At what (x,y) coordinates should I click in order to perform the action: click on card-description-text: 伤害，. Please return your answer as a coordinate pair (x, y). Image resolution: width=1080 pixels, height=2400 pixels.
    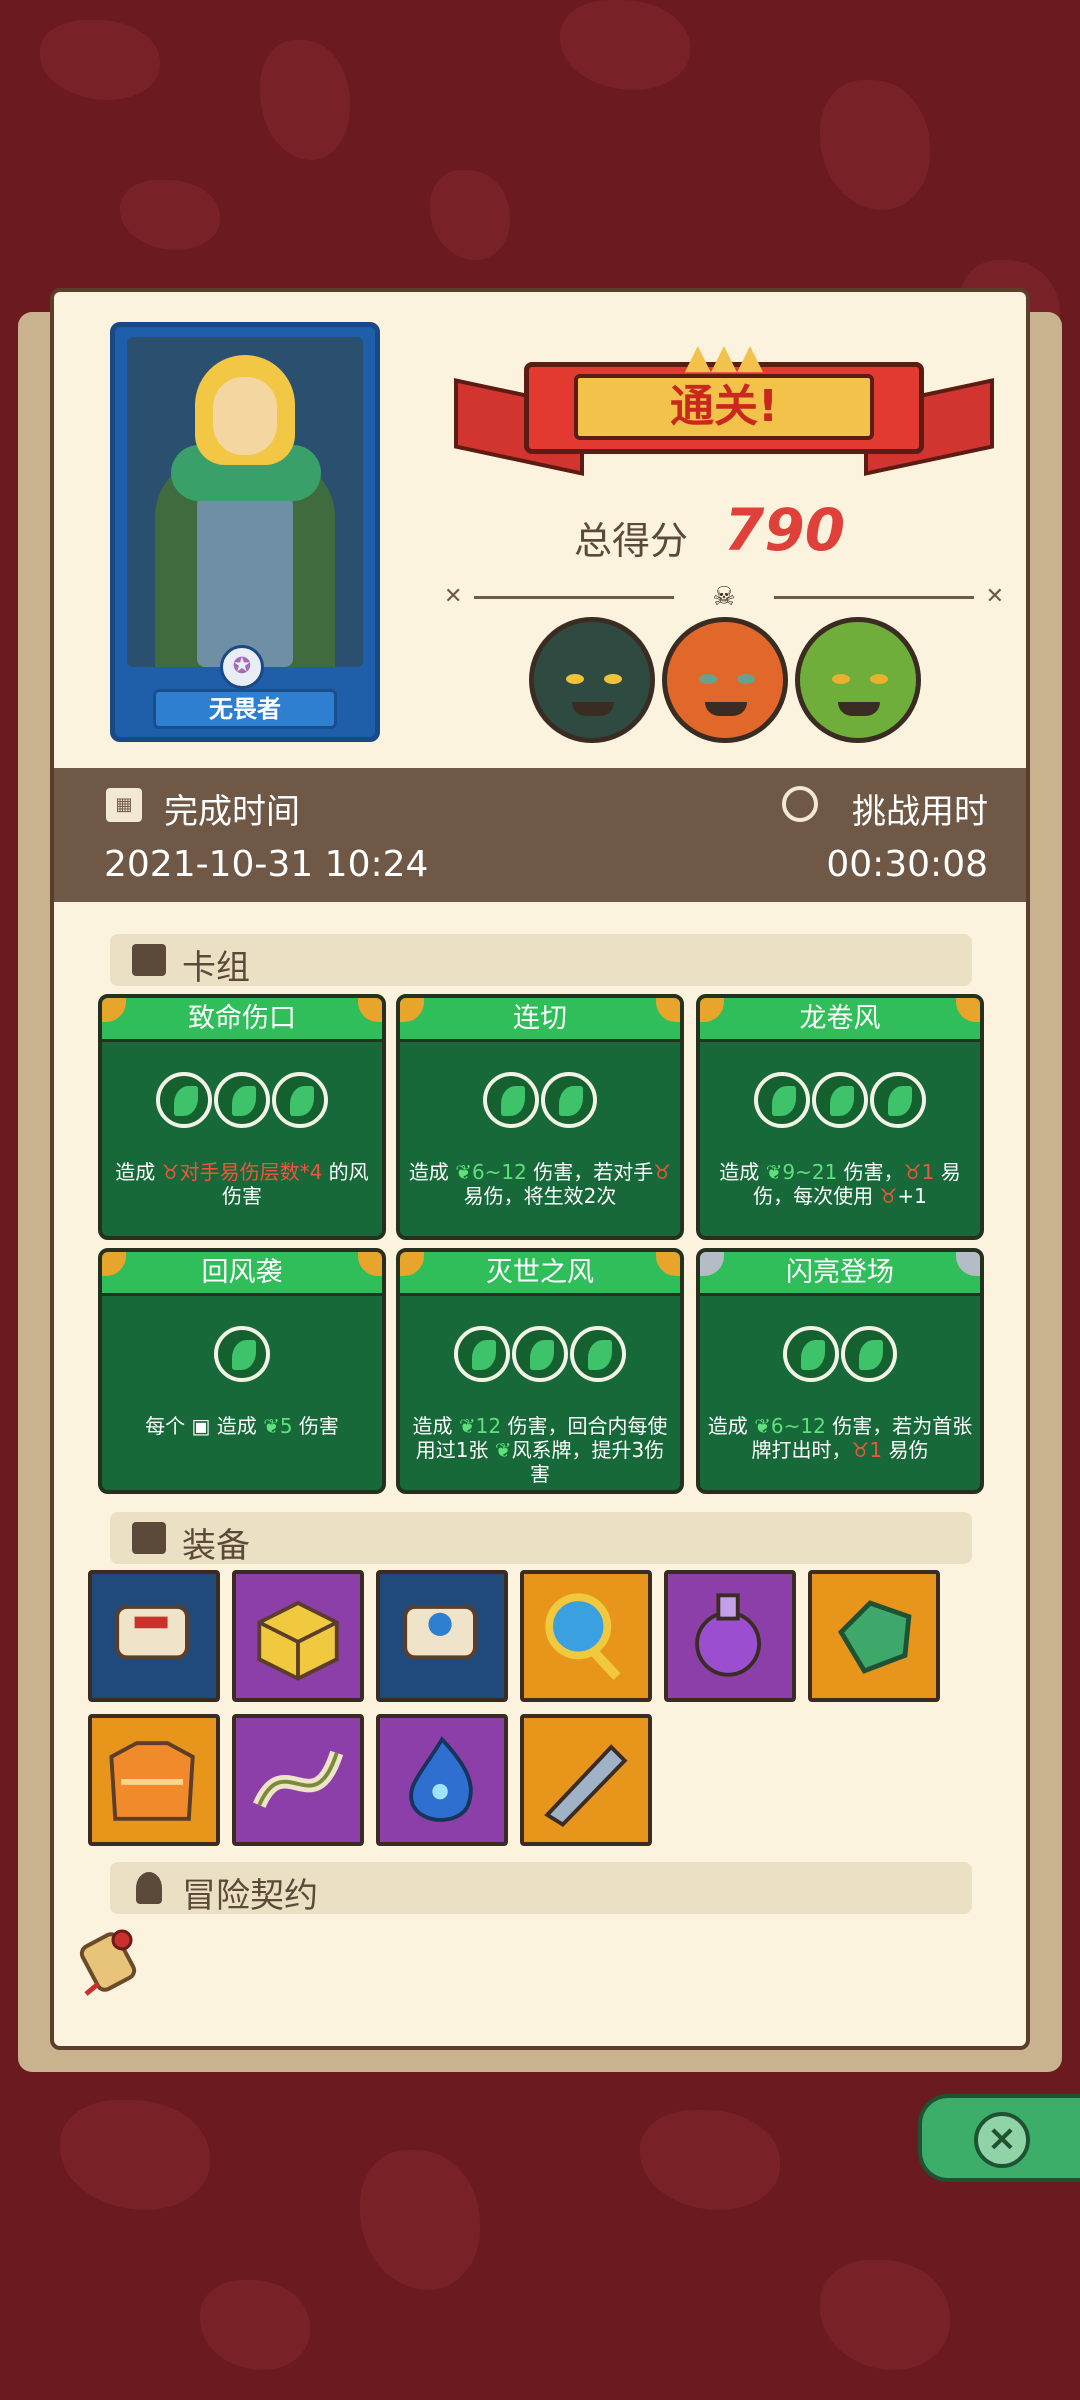
    Looking at the image, I should click on (870, 1172).